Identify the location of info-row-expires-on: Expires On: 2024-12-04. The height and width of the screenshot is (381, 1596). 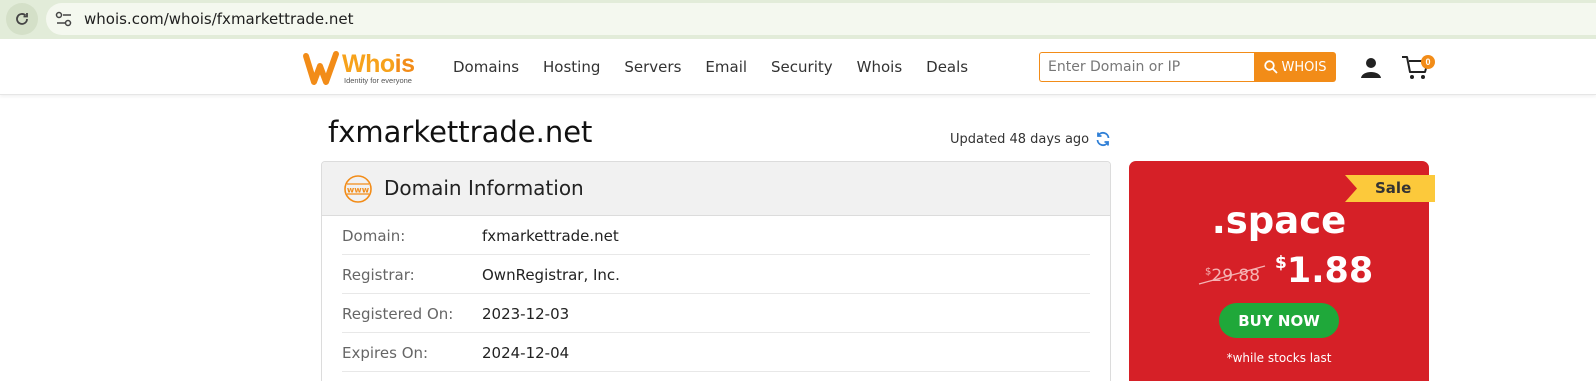
(716, 352).